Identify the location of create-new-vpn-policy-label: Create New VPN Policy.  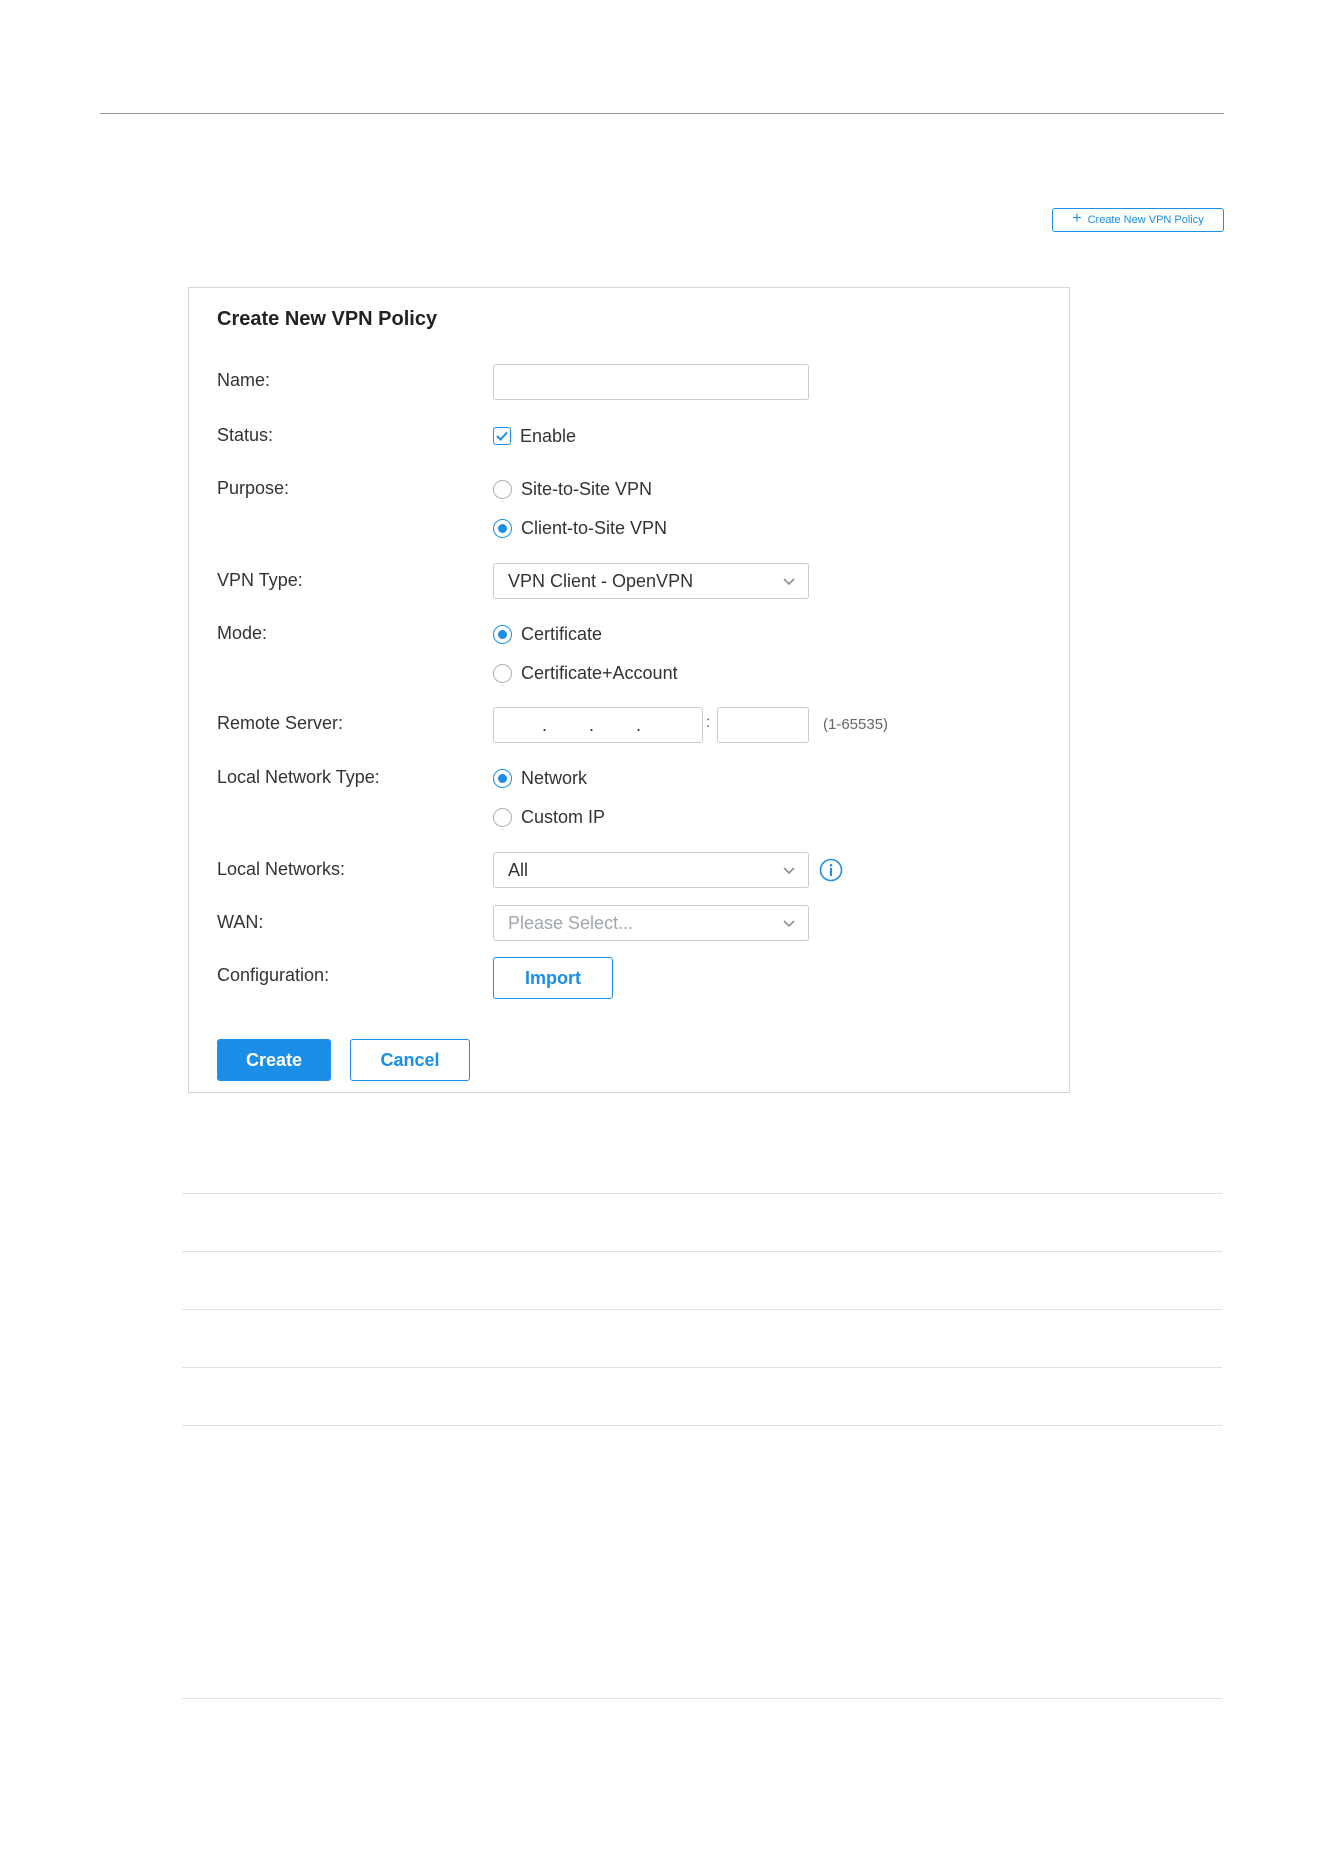
(1145, 220).